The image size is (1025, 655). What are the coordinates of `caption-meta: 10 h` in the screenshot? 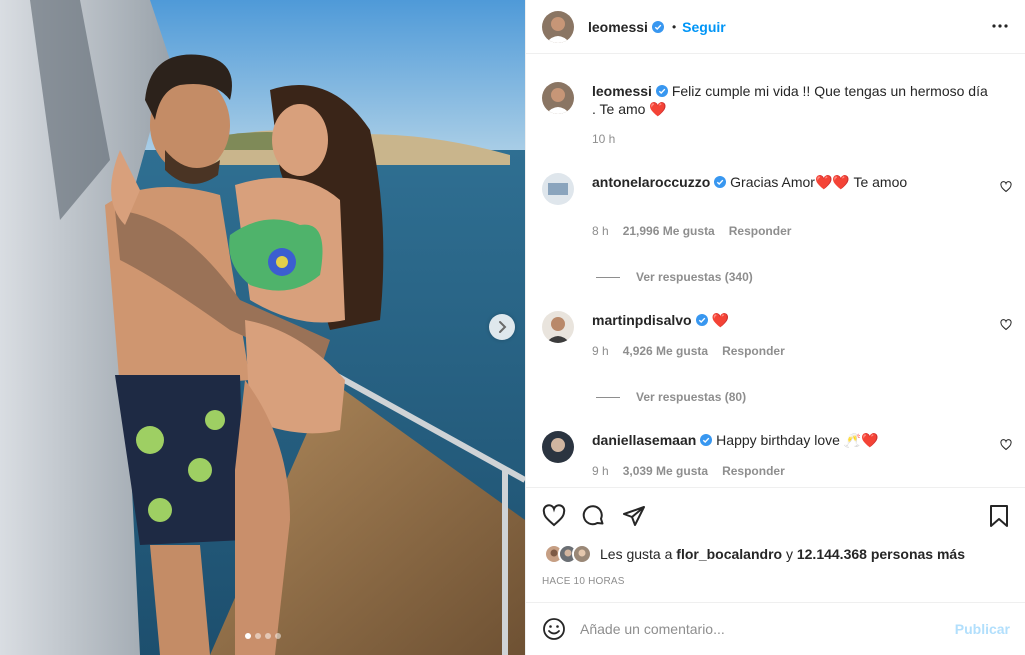 It's located at (603, 139).